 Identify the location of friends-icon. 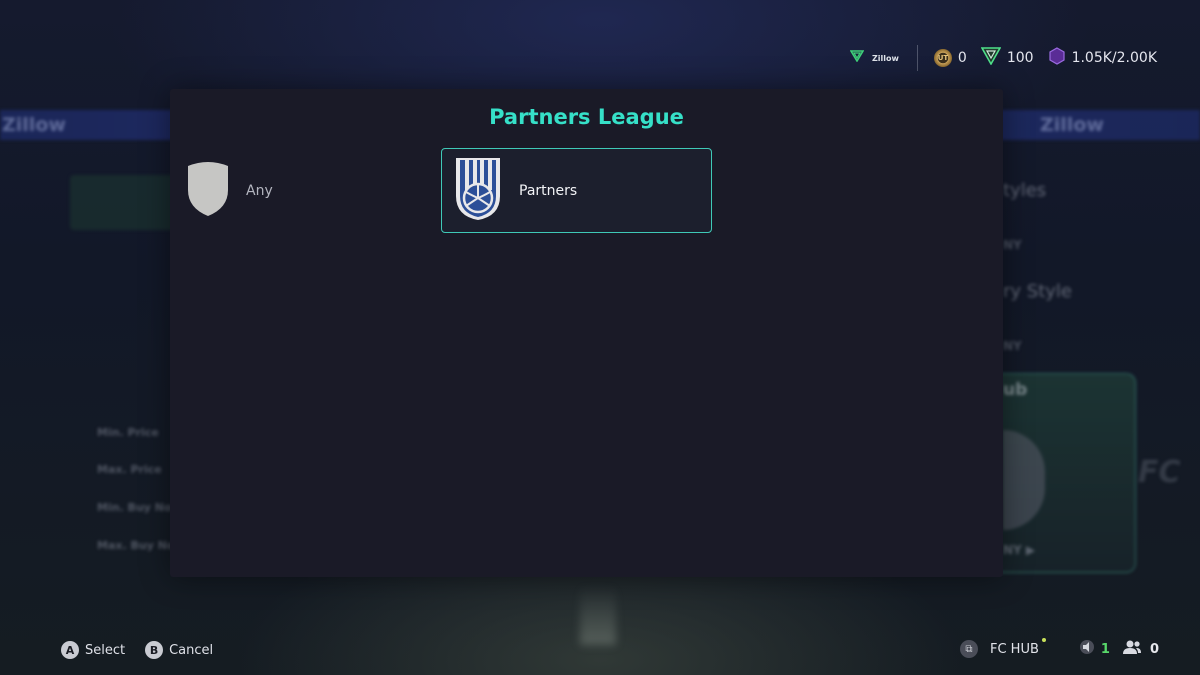
(1132, 649).